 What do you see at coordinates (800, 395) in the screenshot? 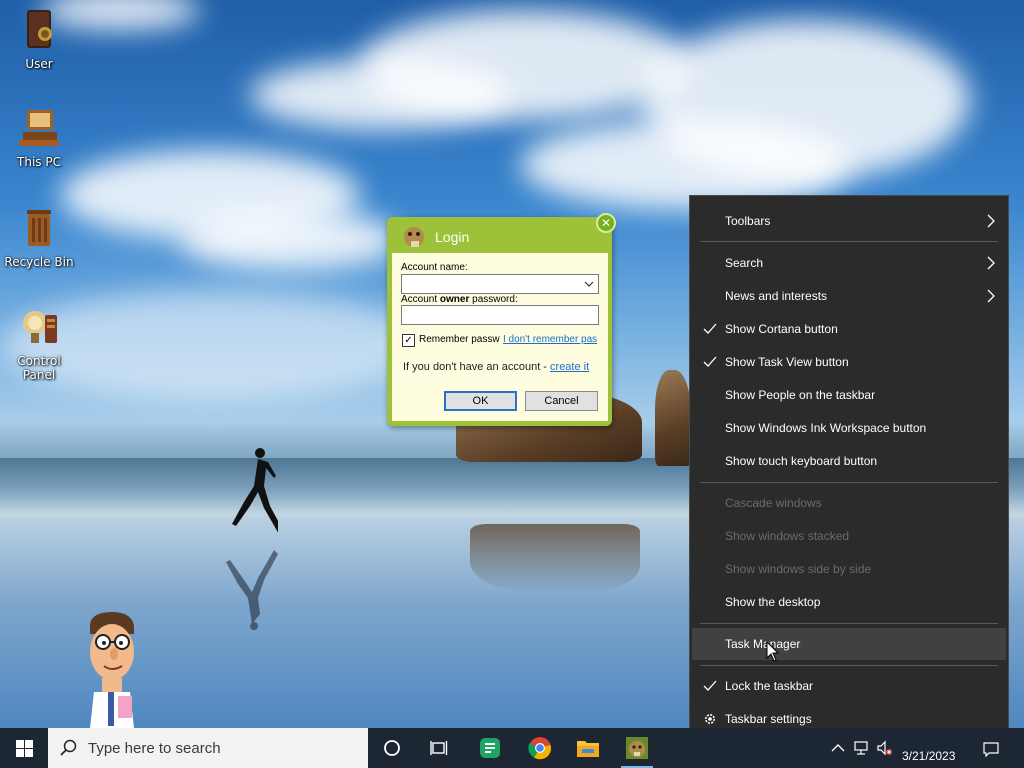
I see `menu-item-label: Show People on the taskbar` at bounding box center [800, 395].